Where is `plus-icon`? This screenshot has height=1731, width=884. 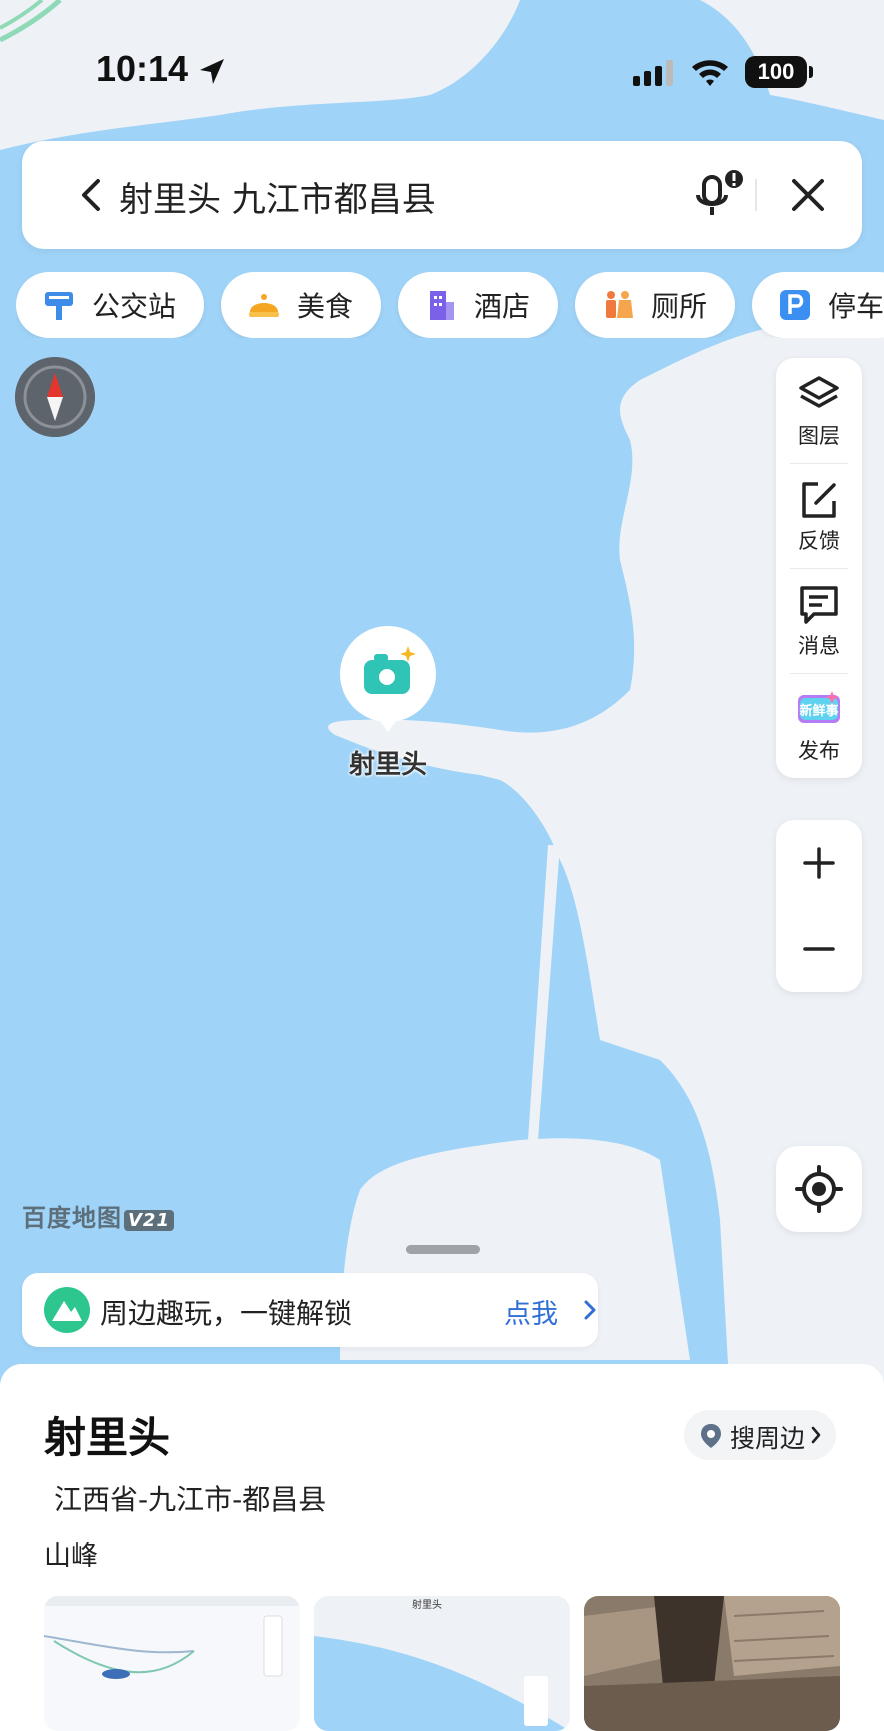 plus-icon is located at coordinates (819, 863).